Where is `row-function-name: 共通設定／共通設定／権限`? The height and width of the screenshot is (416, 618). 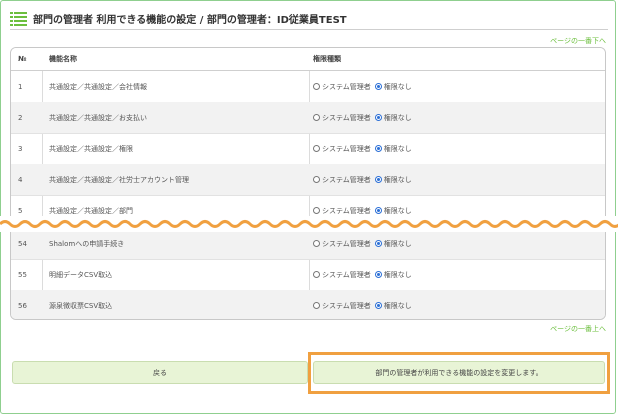
row-function-name: 共通設定／共通設定／権限 is located at coordinates (91, 148).